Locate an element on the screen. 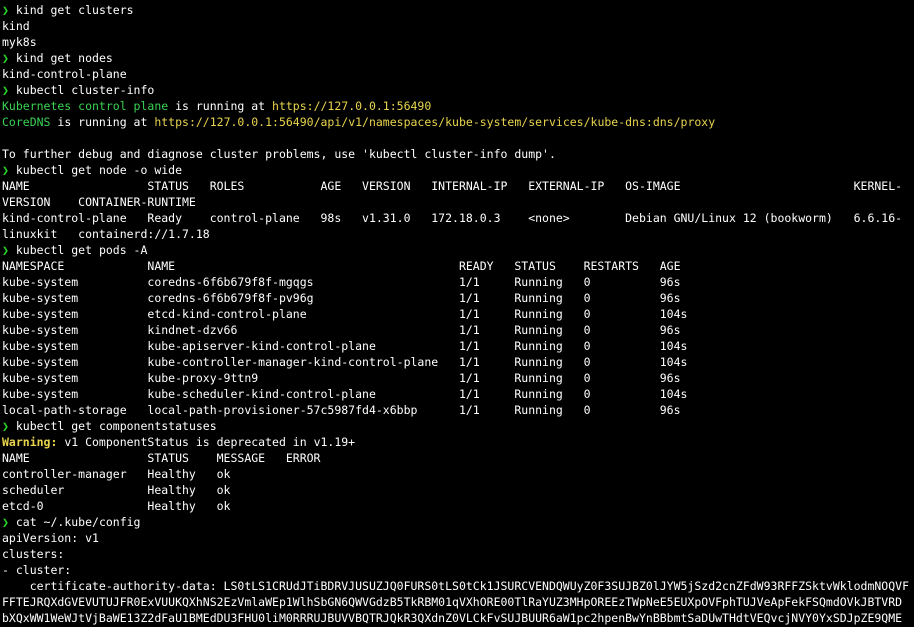 Image resolution: width=914 pixels, height=627 pixels. warning-label: Warning: is located at coordinates (30, 442).